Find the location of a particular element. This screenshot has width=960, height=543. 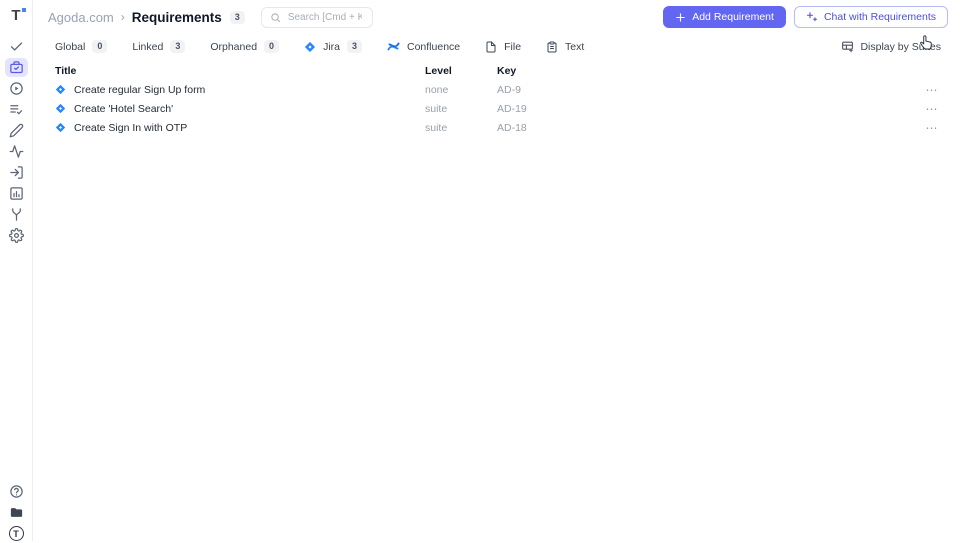

help-icon is located at coordinates (16, 491).